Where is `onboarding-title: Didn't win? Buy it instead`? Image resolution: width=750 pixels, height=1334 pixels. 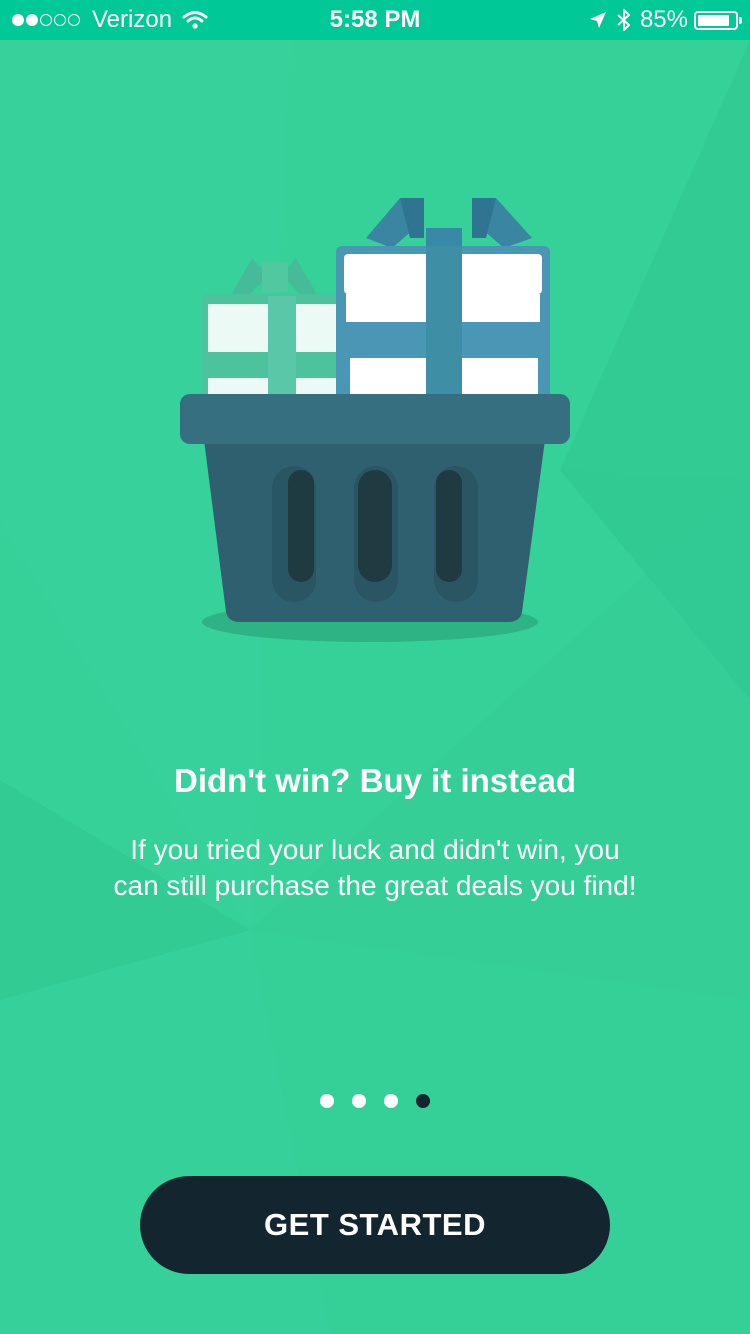 onboarding-title: Didn't win? Buy it instead is located at coordinates (374, 780).